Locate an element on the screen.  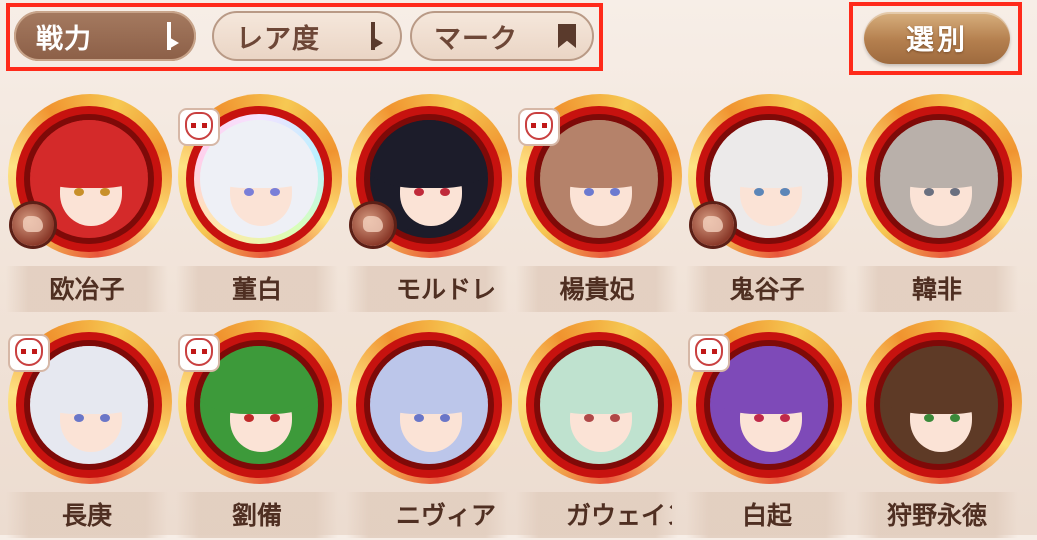
select-button: 選別 is located at coordinates (937, 38).